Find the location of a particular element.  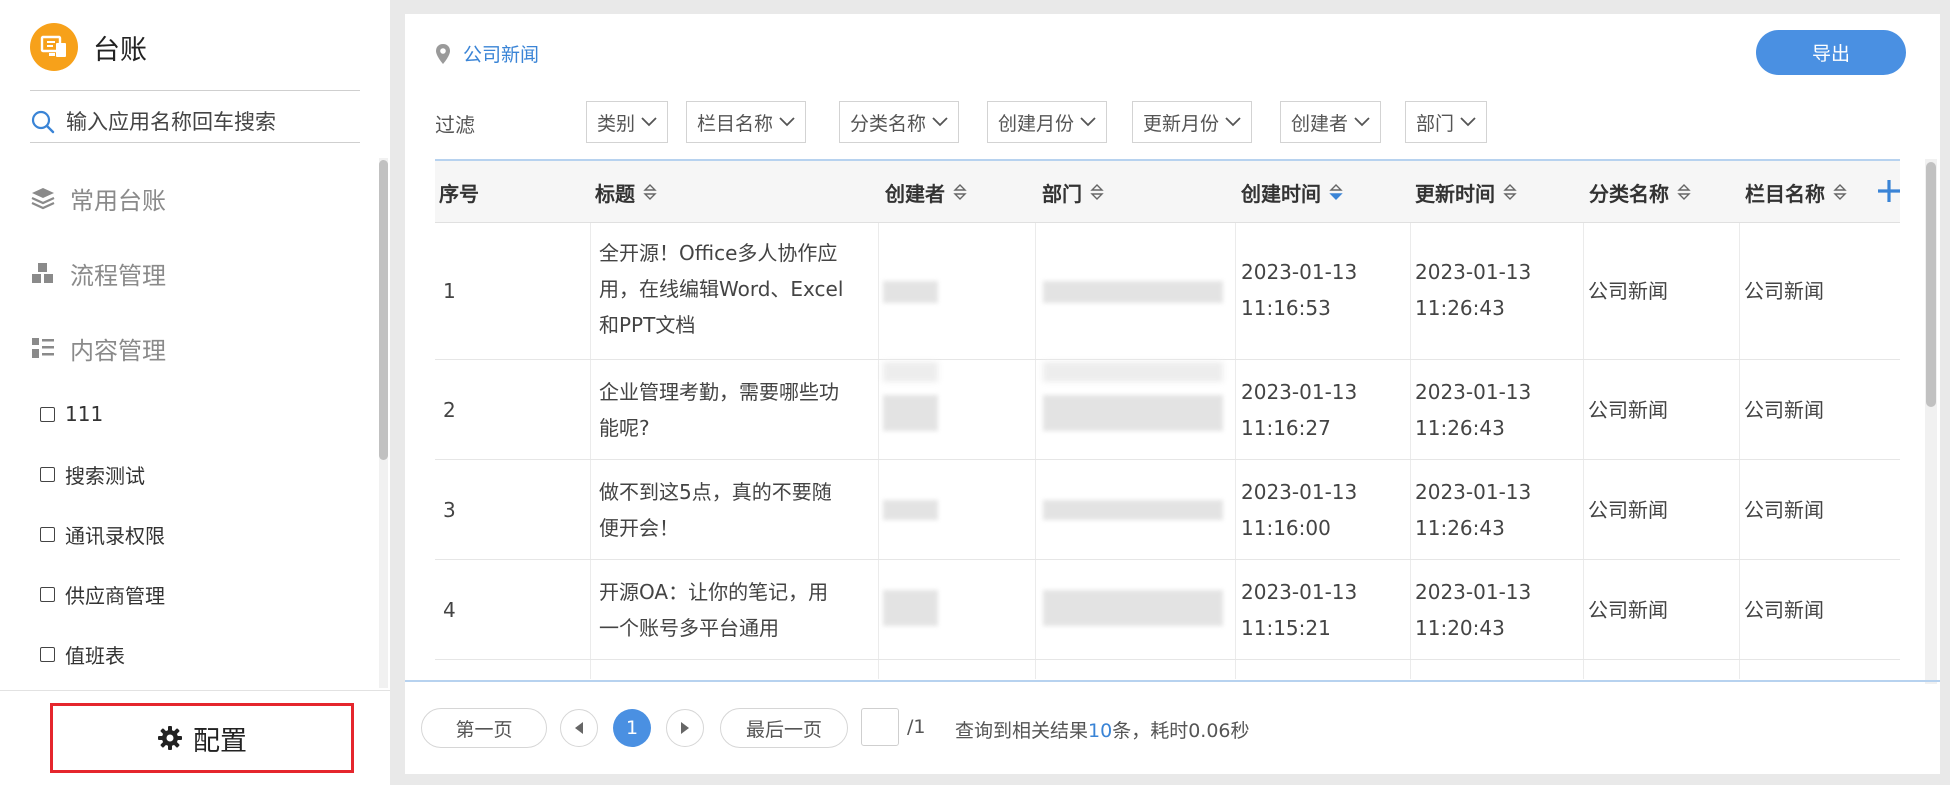

cell-created-time: 2023-01-13 11:15:21 is located at coordinates (1299, 610).